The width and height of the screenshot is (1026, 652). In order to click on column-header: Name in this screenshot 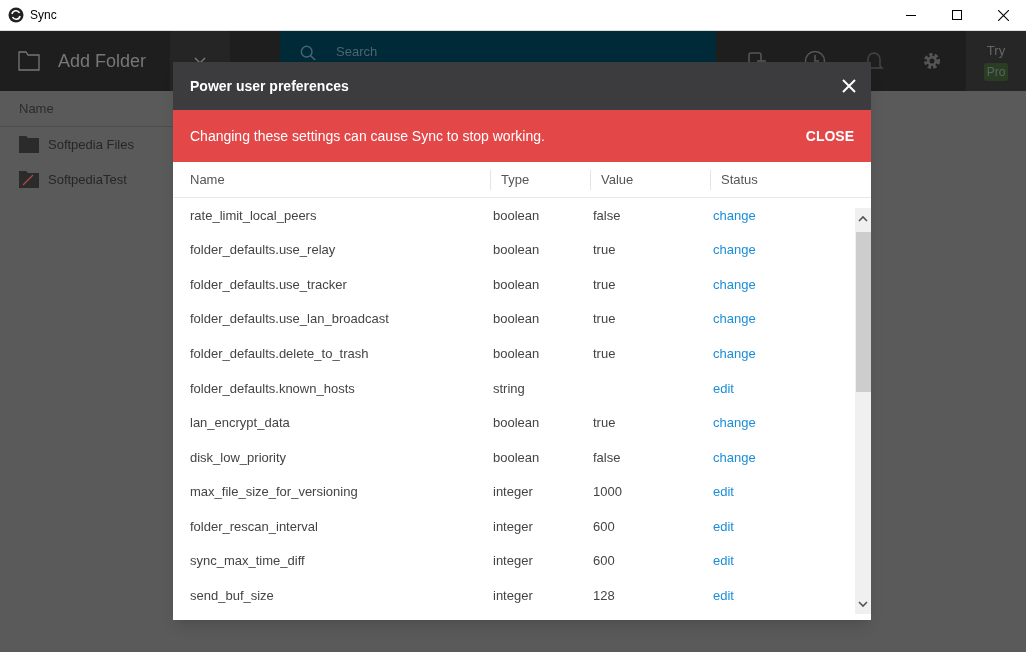, I will do `click(207, 179)`.